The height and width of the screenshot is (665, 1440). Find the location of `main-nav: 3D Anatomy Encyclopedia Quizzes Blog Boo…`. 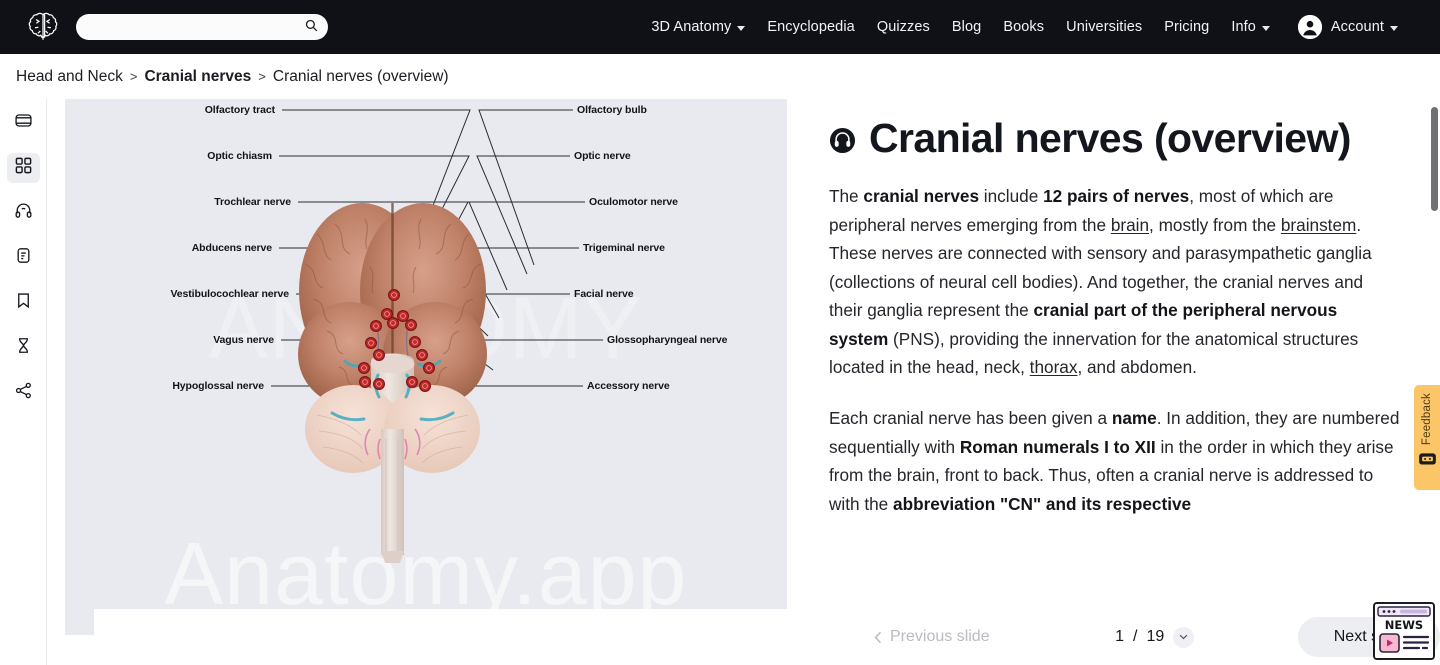

main-nav: 3D Anatomy Encyclopedia Quizzes Blog Boo… is located at coordinates (1033, 27).